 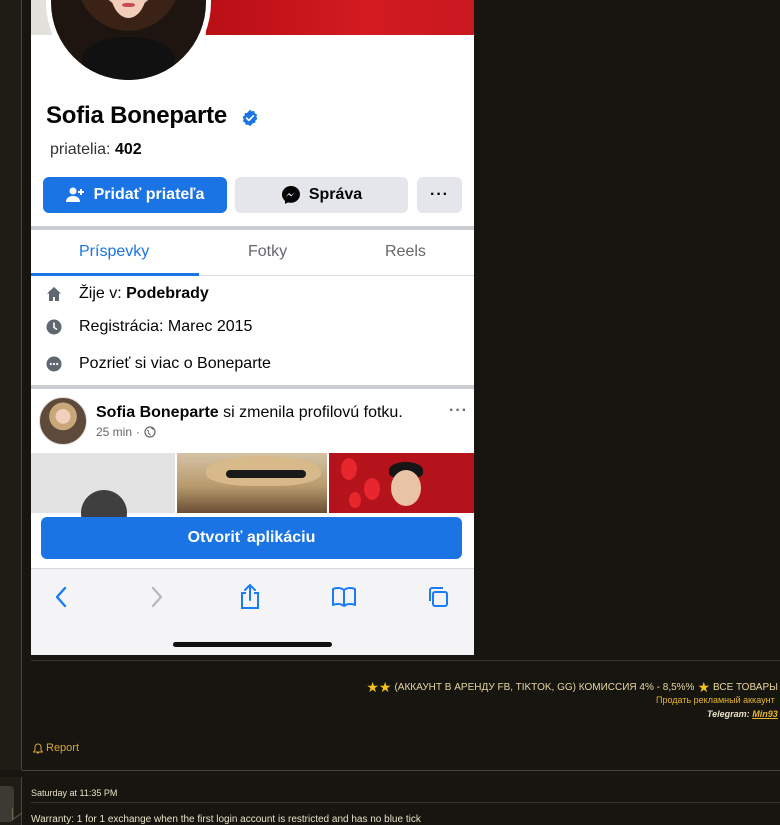 What do you see at coordinates (406, 488) in the screenshot?
I see `post-photo-3-face` at bounding box center [406, 488].